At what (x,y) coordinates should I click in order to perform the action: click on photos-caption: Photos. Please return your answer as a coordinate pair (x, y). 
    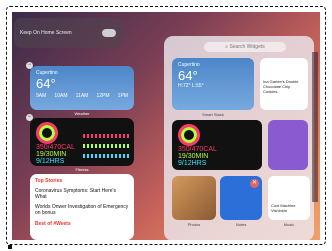
    Looking at the image, I should click on (194, 224).